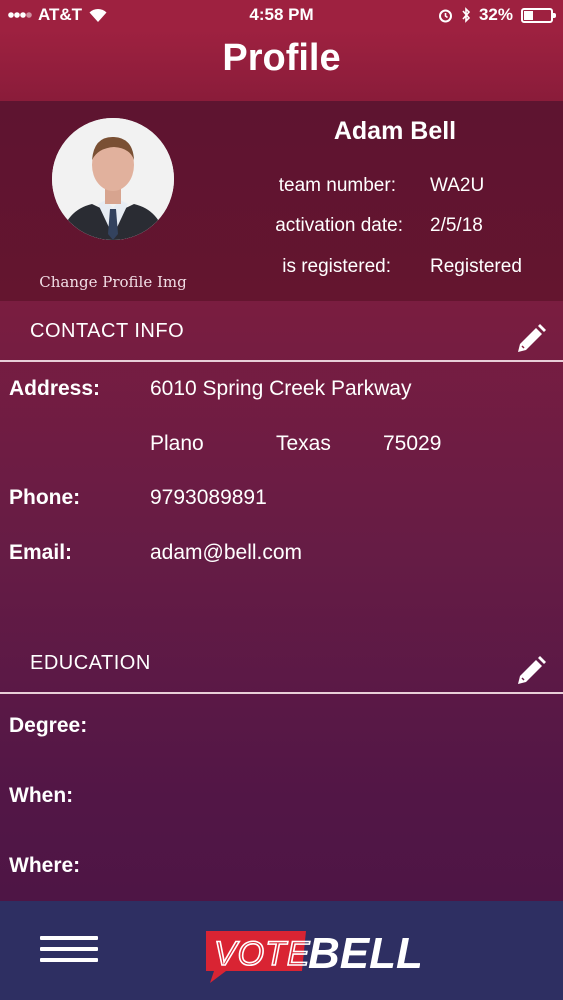  What do you see at coordinates (55, 388) in the screenshot?
I see `address-label: Address:` at bounding box center [55, 388].